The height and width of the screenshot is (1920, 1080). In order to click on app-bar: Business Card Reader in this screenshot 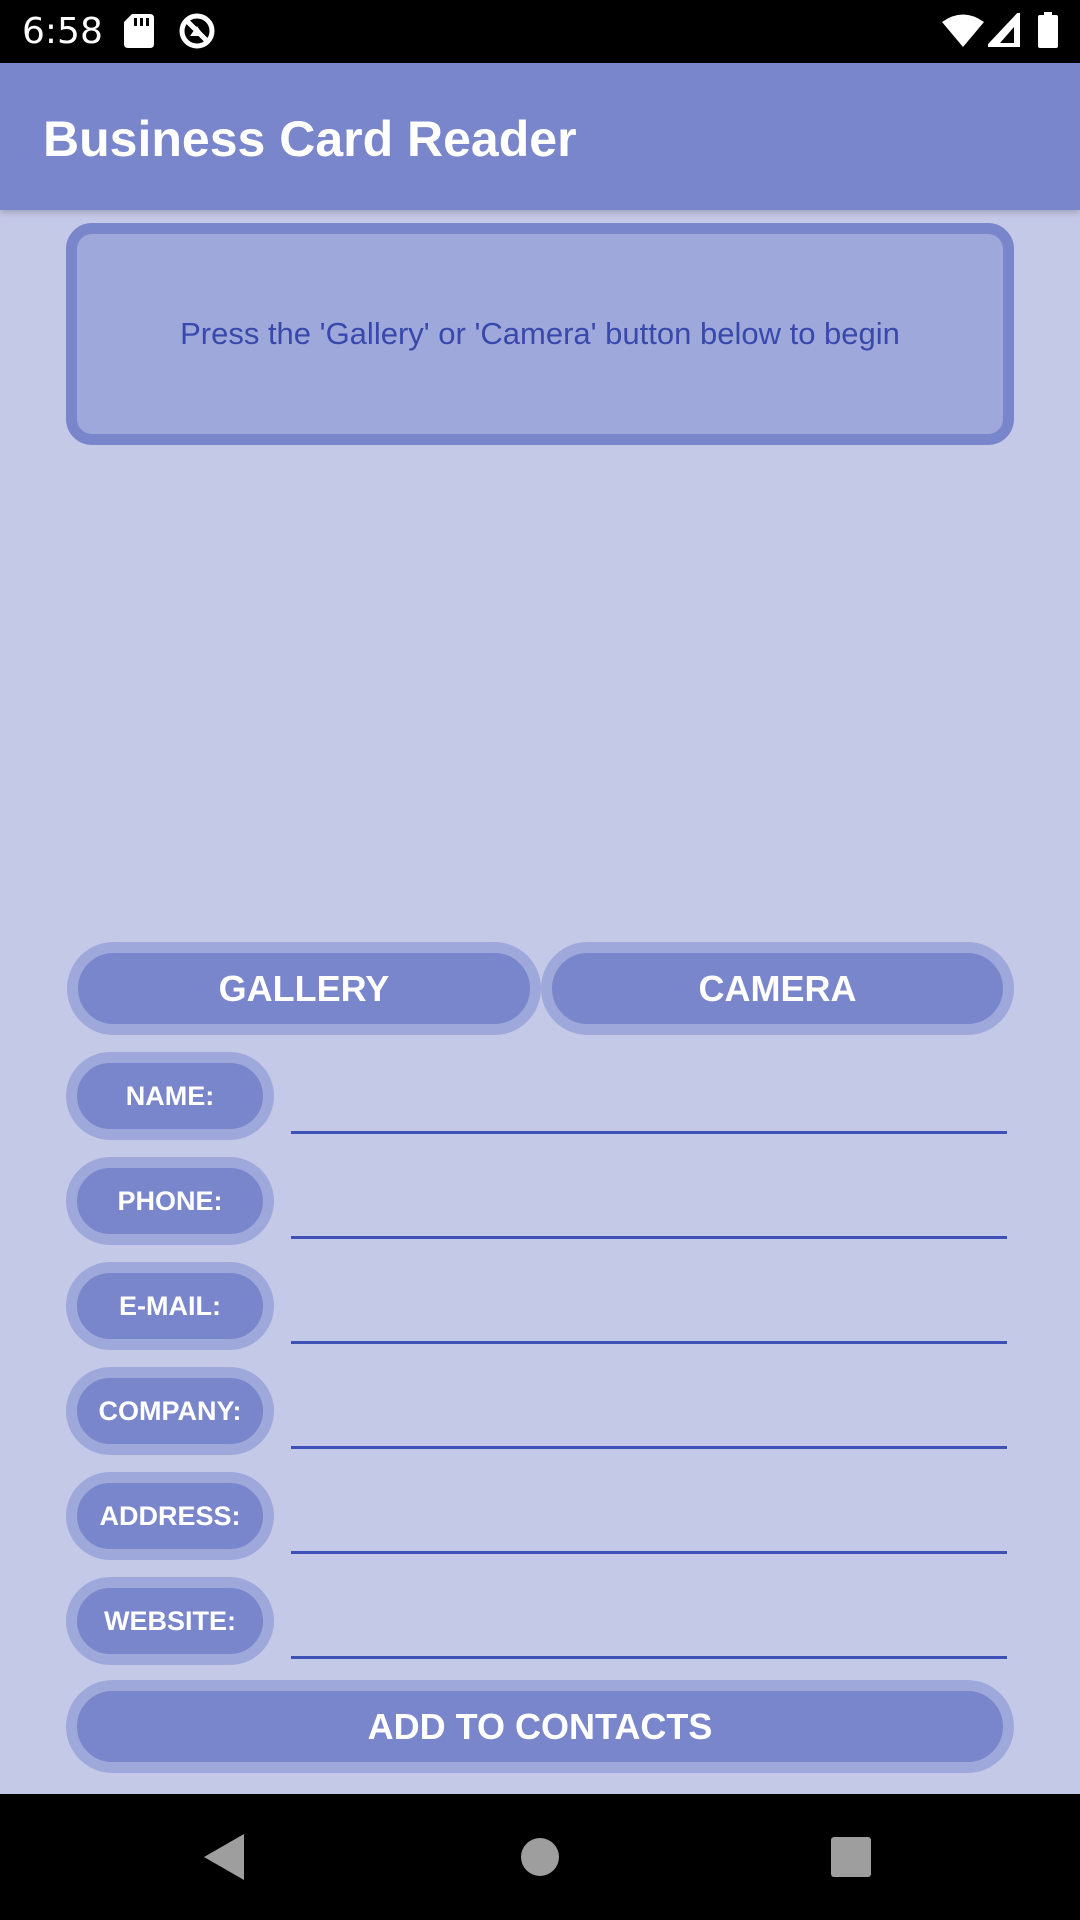, I will do `click(540, 136)`.